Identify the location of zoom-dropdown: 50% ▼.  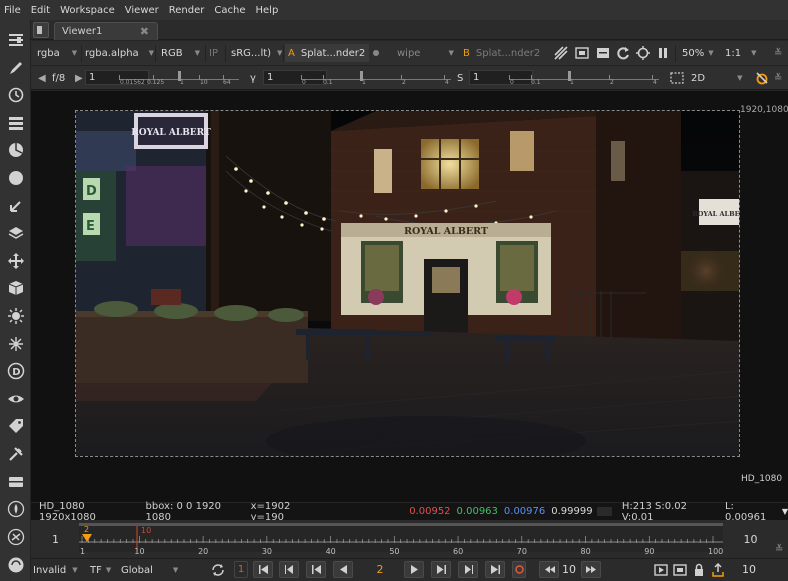
(703, 53).